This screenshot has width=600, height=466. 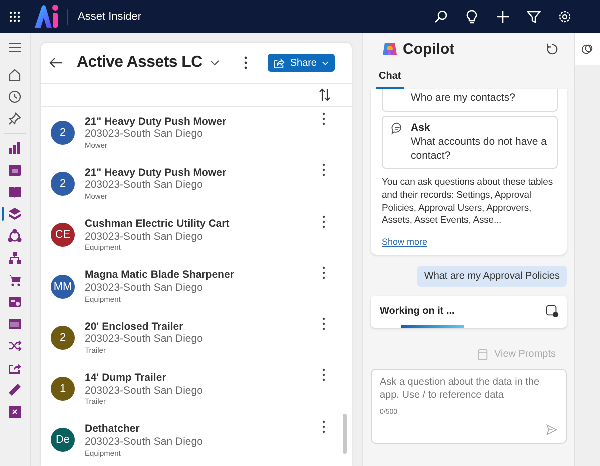 What do you see at coordinates (15, 236) in the screenshot?
I see `cycle-icon` at bounding box center [15, 236].